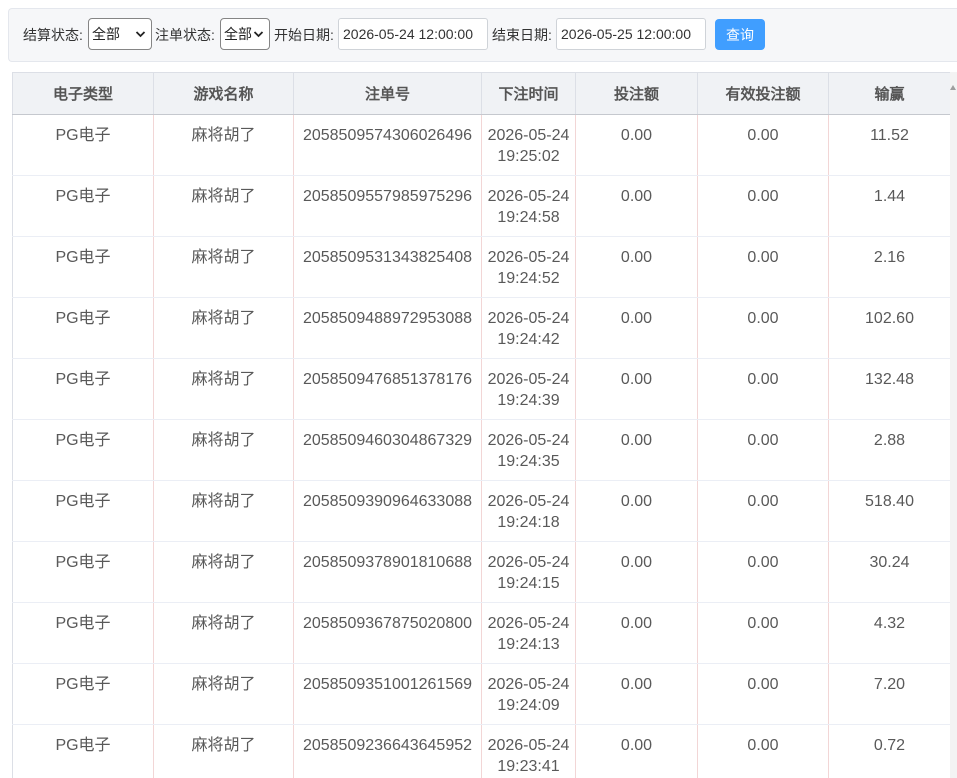 Image resolution: width=957 pixels, height=778 pixels. Describe the element at coordinates (889, 751) in the screenshot. I see `cell-win-loss: 0.72` at that location.